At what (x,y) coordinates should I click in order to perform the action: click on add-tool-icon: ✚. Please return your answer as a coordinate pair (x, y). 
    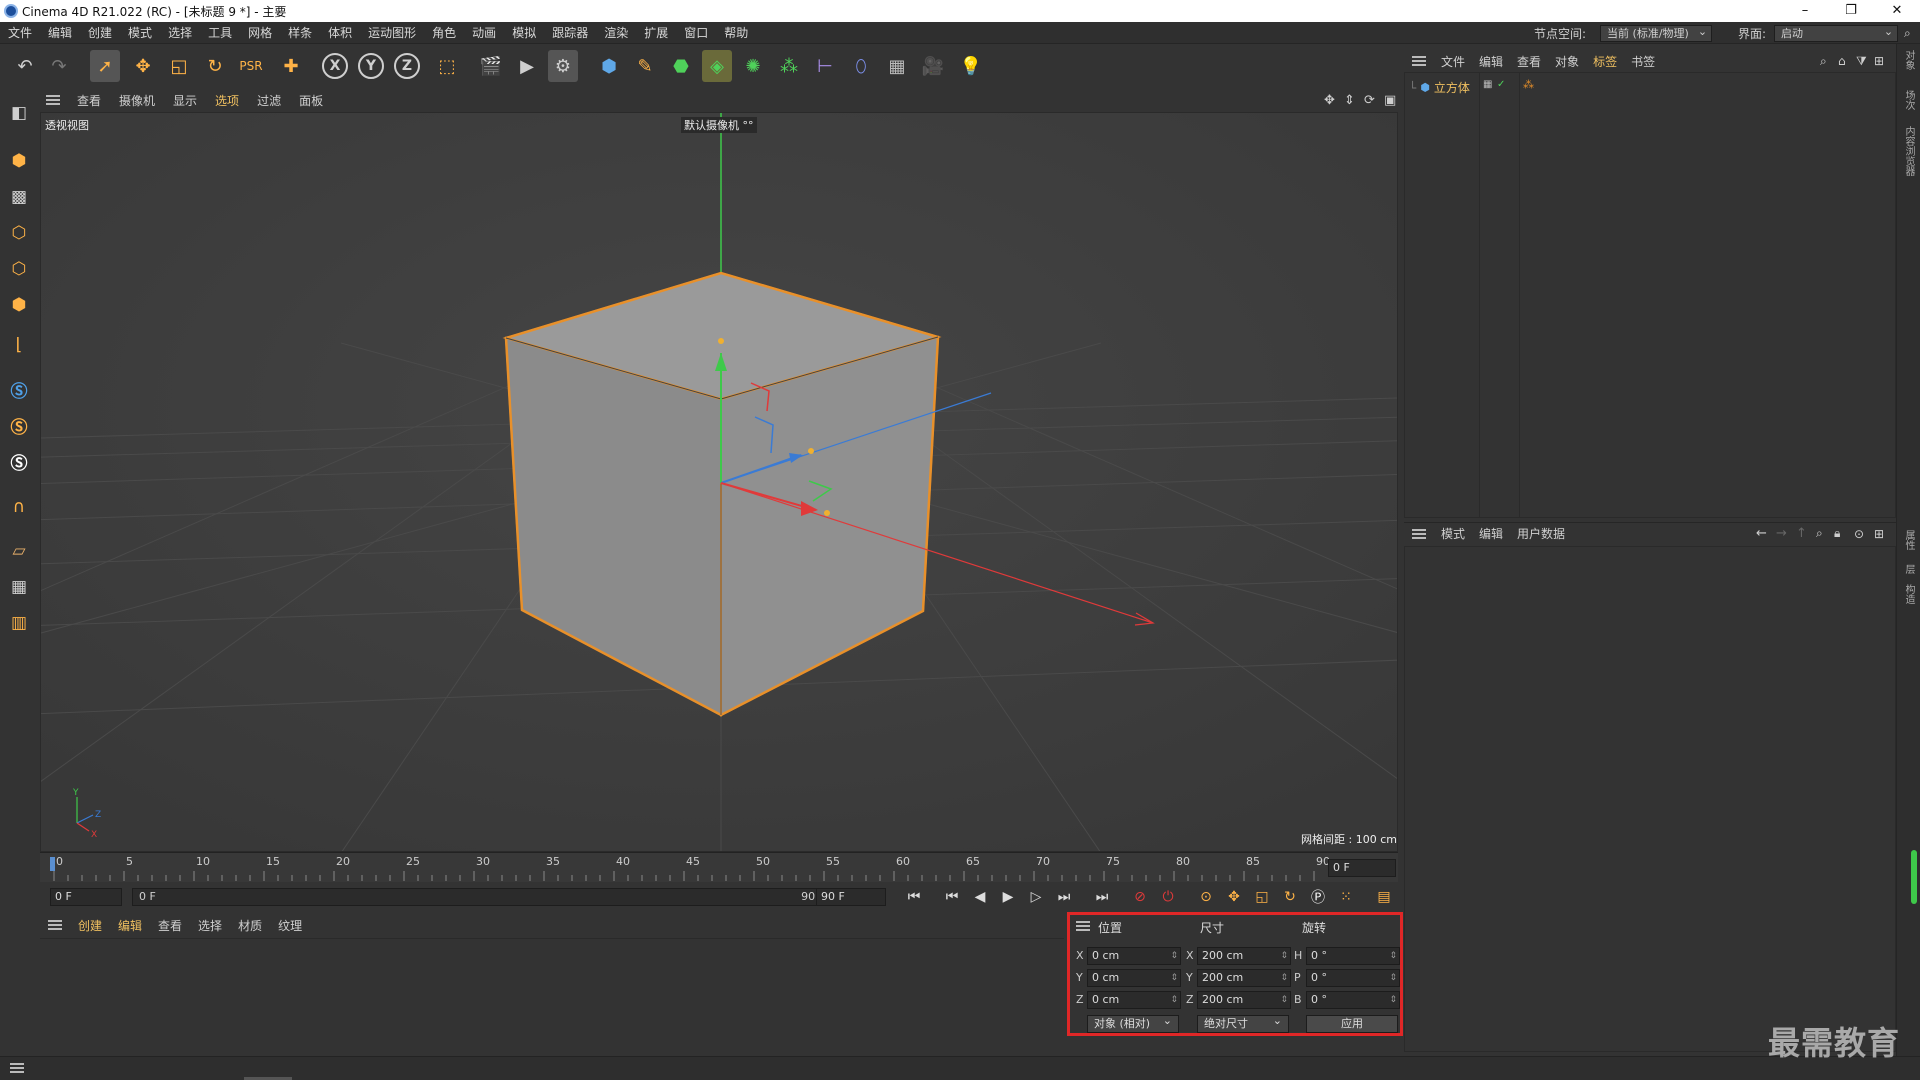
    Looking at the image, I should click on (291, 66).